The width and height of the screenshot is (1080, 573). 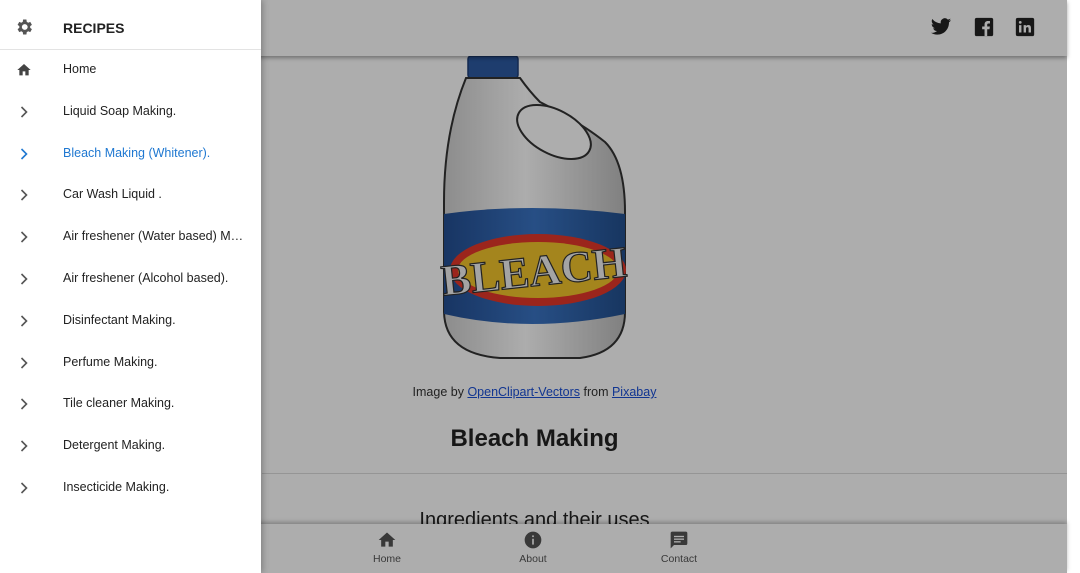 I want to click on drawer-item-detergent: Detergent Making., so click(x=130, y=446).